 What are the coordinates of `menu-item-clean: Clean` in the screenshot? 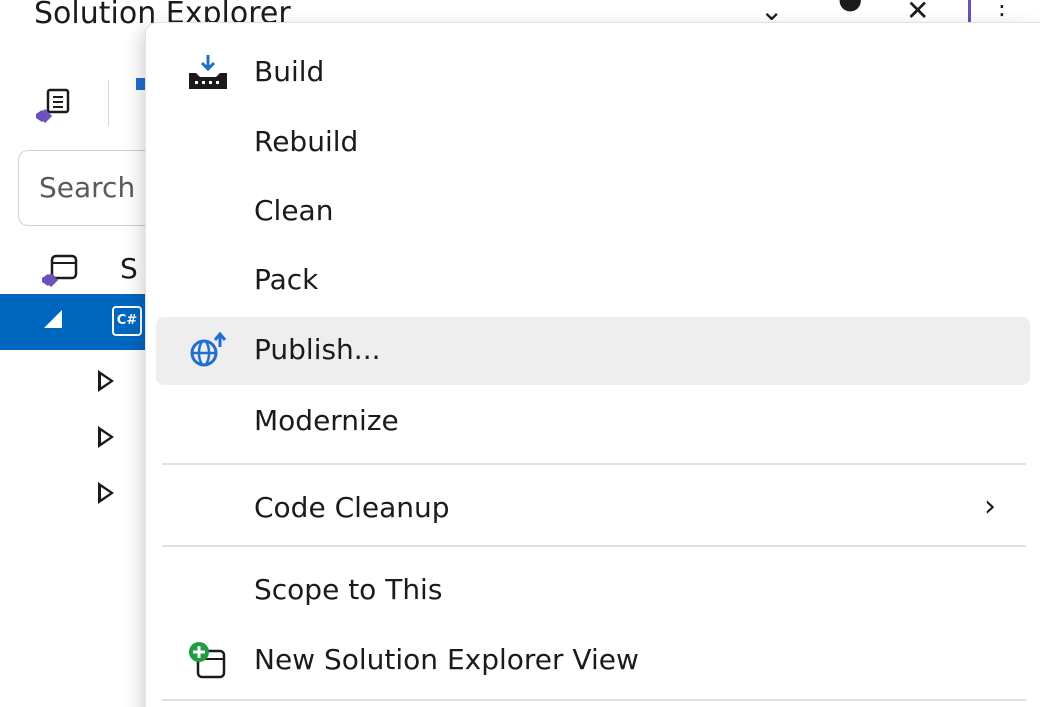 It's located at (593, 212).